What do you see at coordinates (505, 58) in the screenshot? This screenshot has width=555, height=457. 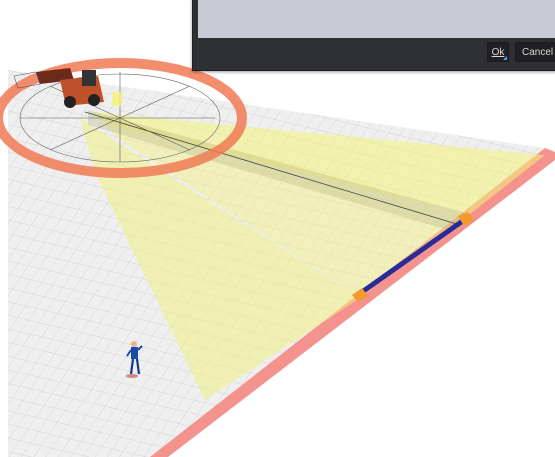 I see `default-indicator-icon` at bounding box center [505, 58].